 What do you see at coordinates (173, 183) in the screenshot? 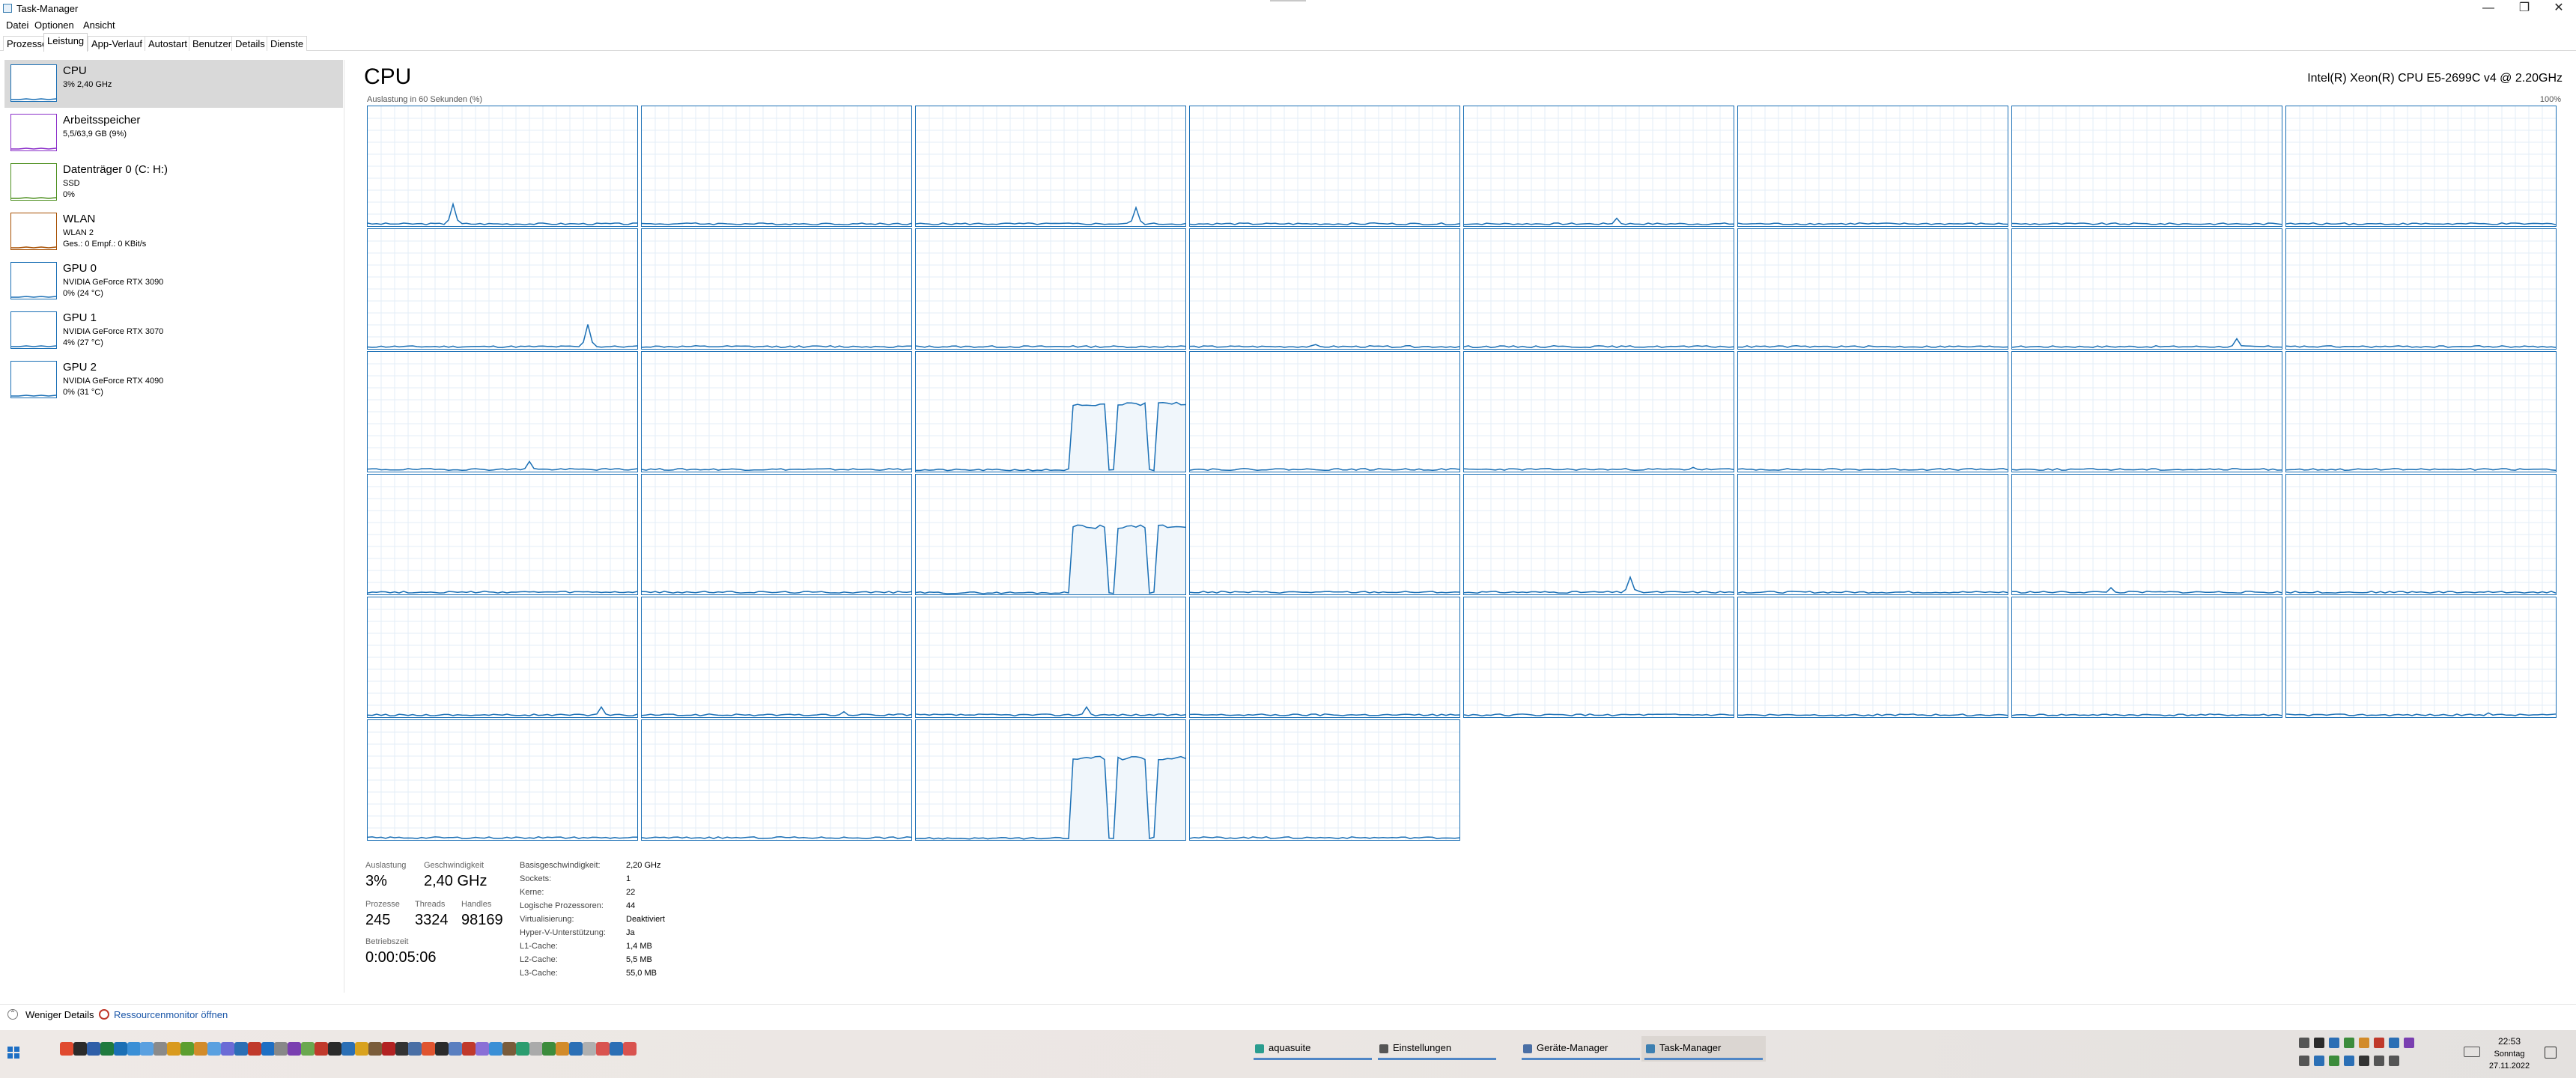
I see `sidebar-item-datenträger-0: Datenträger 0 (C: H:) SSD 0%` at bounding box center [173, 183].